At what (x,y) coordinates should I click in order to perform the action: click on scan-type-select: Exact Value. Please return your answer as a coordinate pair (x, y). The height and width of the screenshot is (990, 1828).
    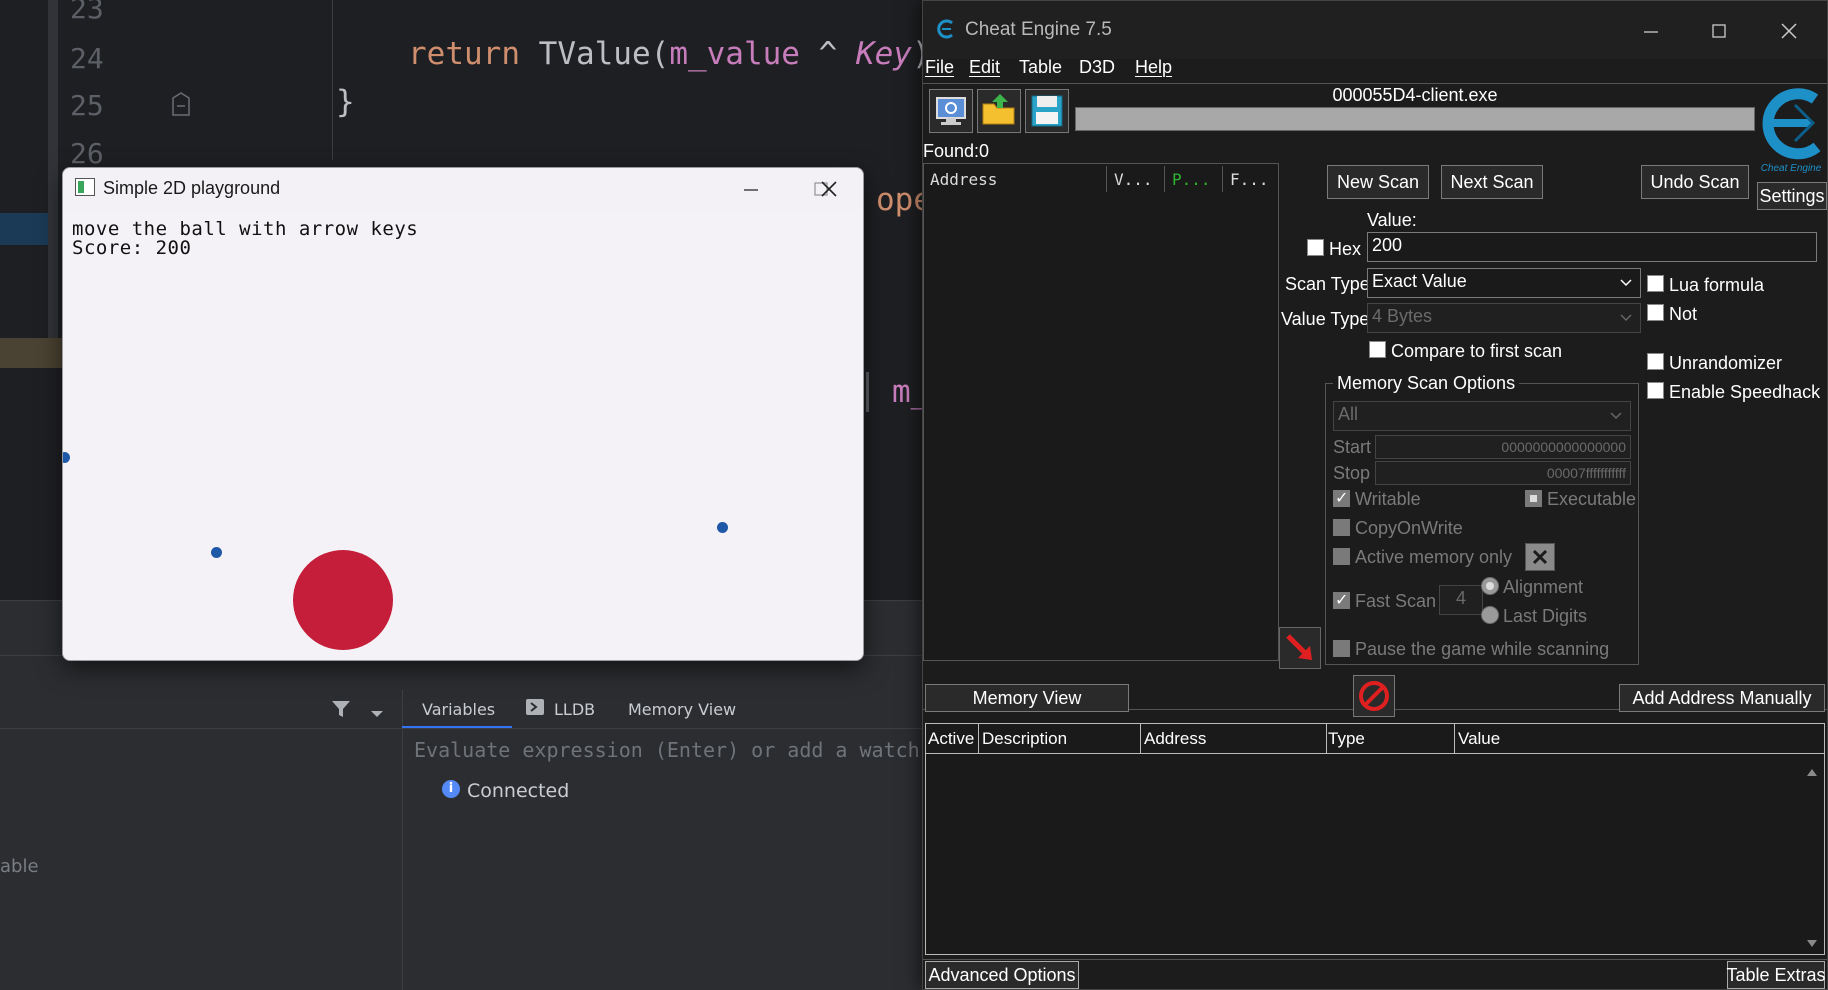
    Looking at the image, I should click on (1504, 283).